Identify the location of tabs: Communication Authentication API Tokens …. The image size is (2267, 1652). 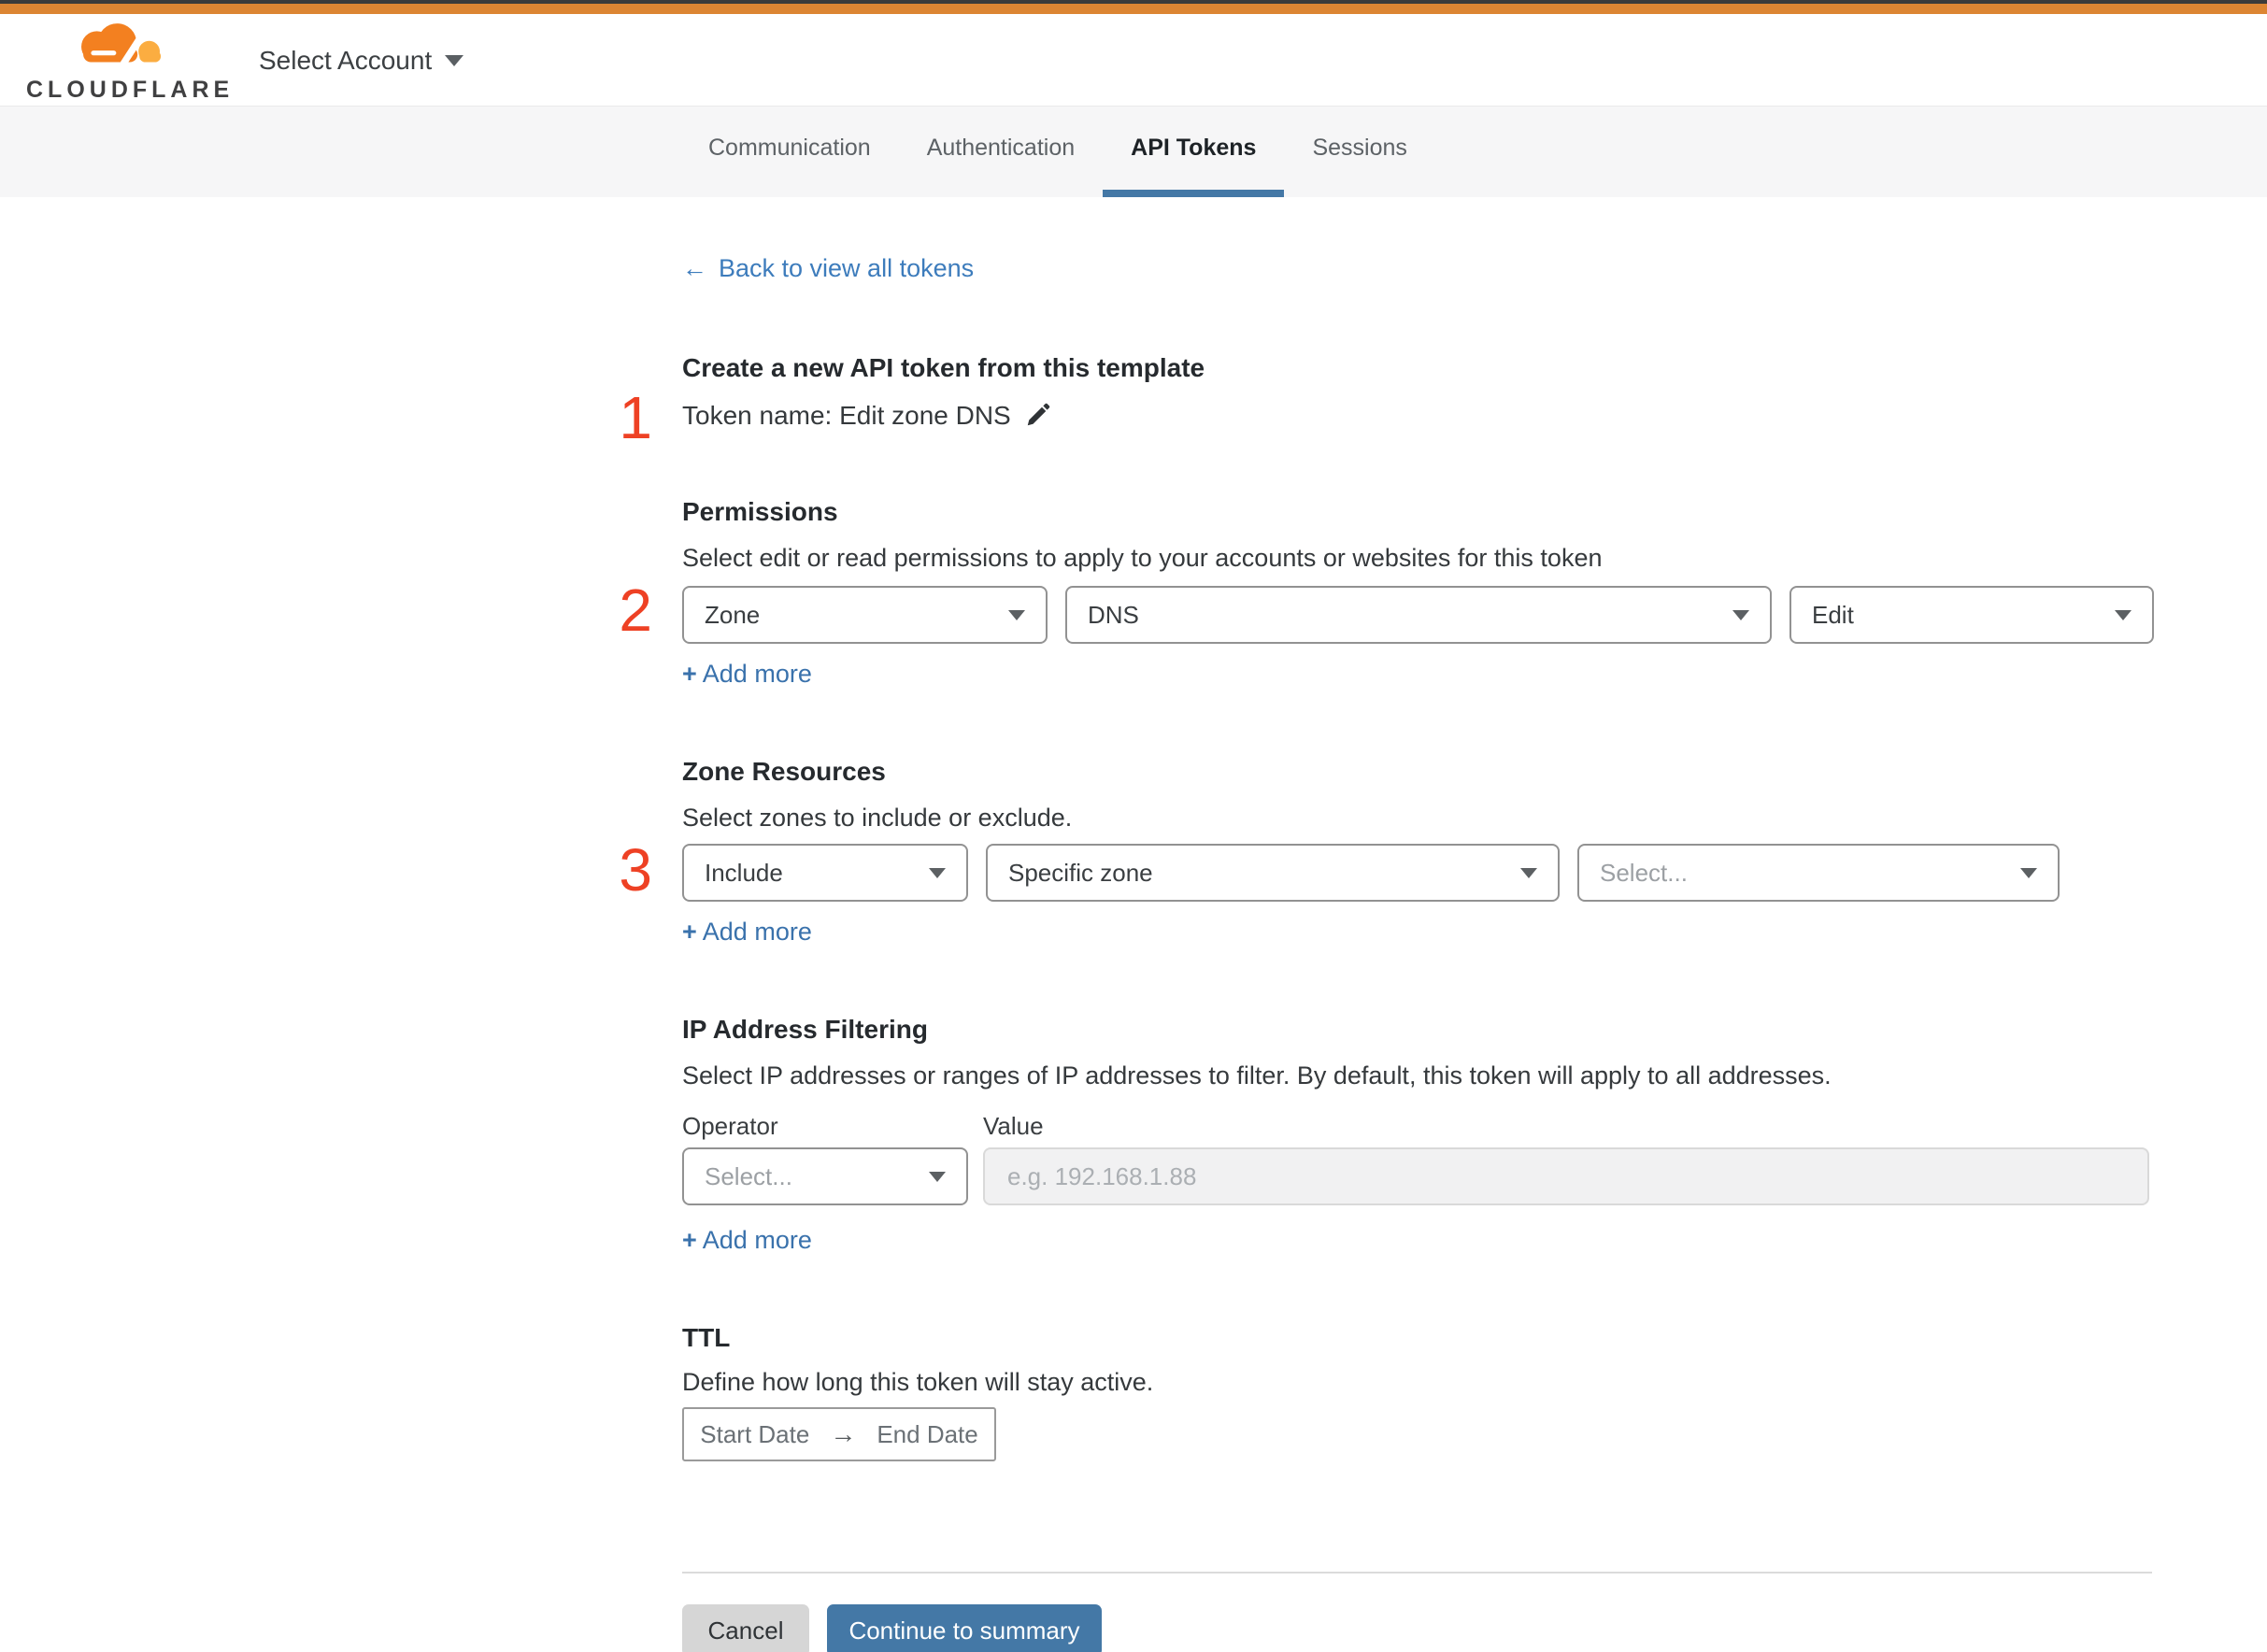
(1058, 152).